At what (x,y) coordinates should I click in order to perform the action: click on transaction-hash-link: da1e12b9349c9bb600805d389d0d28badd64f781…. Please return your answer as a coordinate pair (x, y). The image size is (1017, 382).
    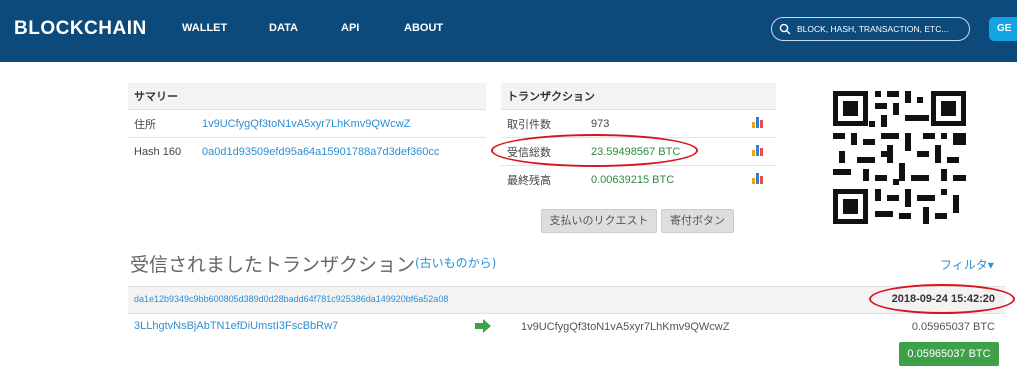
    Looking at the image, I should click on (291, 299).